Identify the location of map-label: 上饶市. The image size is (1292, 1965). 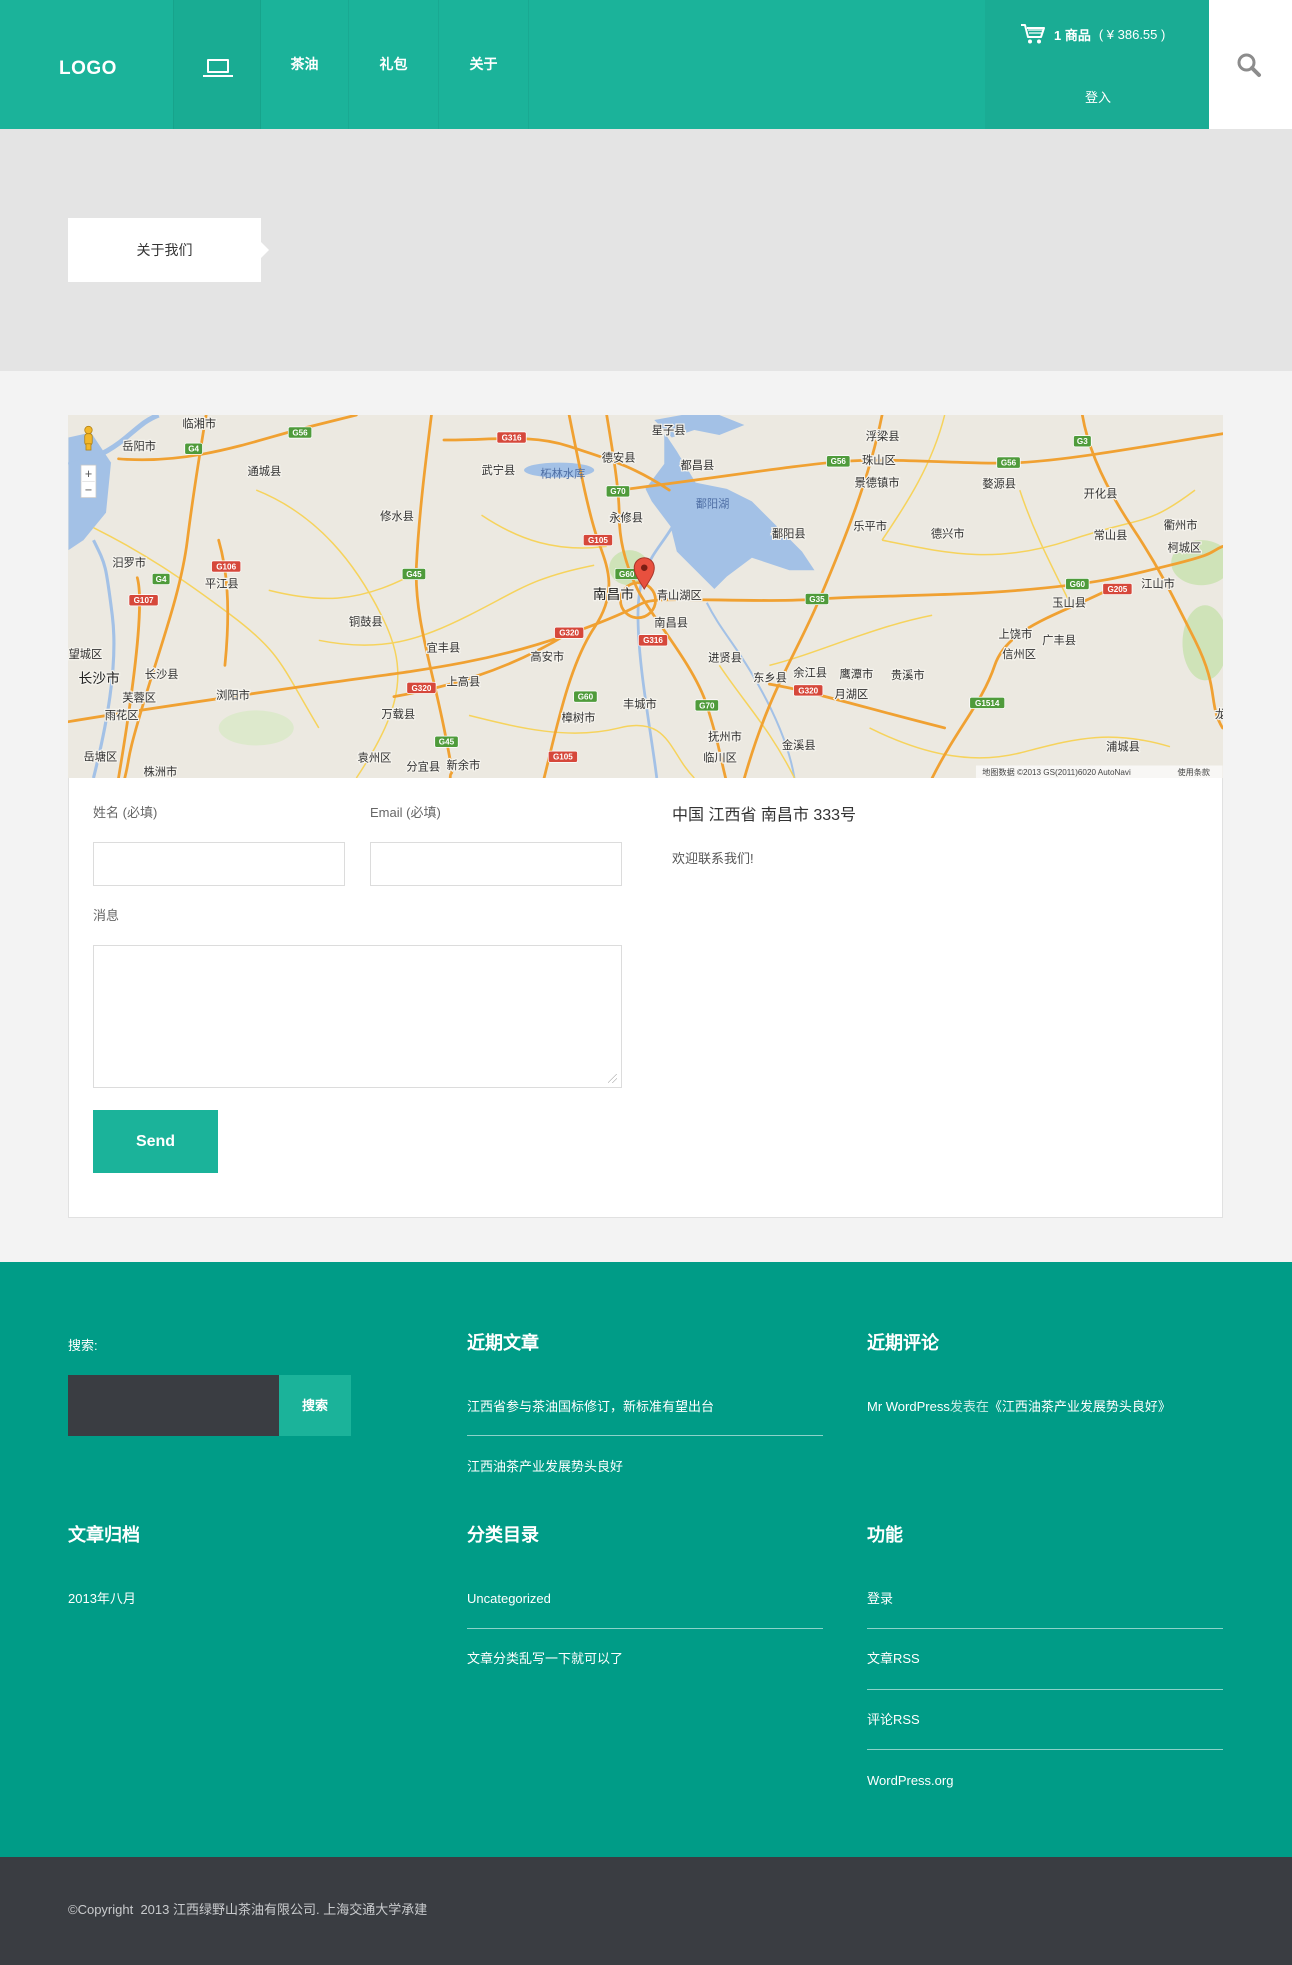
(1015, 634).